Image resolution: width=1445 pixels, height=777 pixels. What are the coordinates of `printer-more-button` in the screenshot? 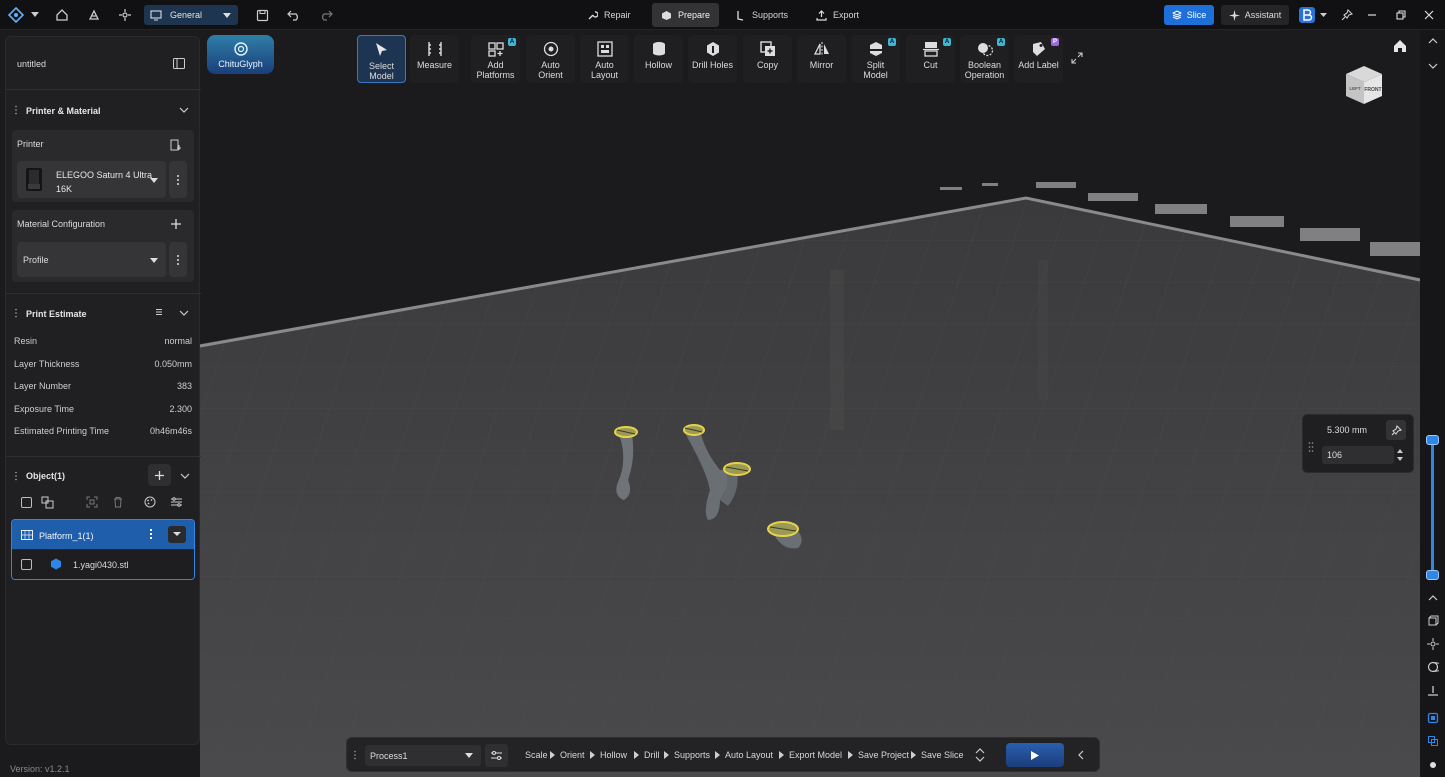 It's located at (178, 179).